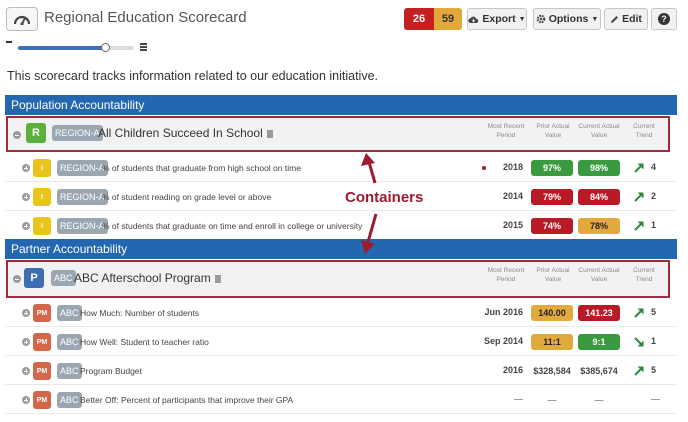 The width and height of the screenshot is (688, 422). I want to click on trend-count: 2, so click(654, 196).